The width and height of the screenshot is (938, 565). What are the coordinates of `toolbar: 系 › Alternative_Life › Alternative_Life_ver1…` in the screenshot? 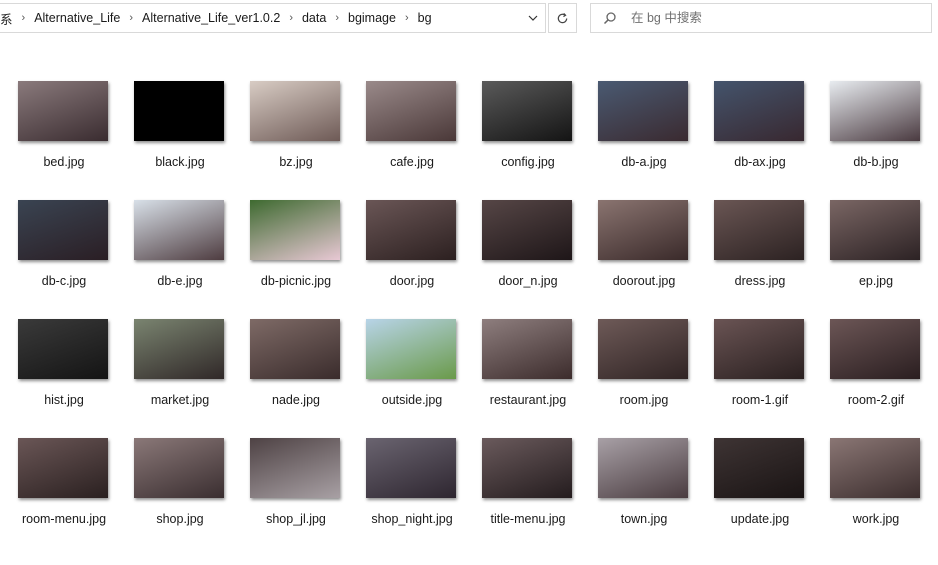 It's located at (469, 19).